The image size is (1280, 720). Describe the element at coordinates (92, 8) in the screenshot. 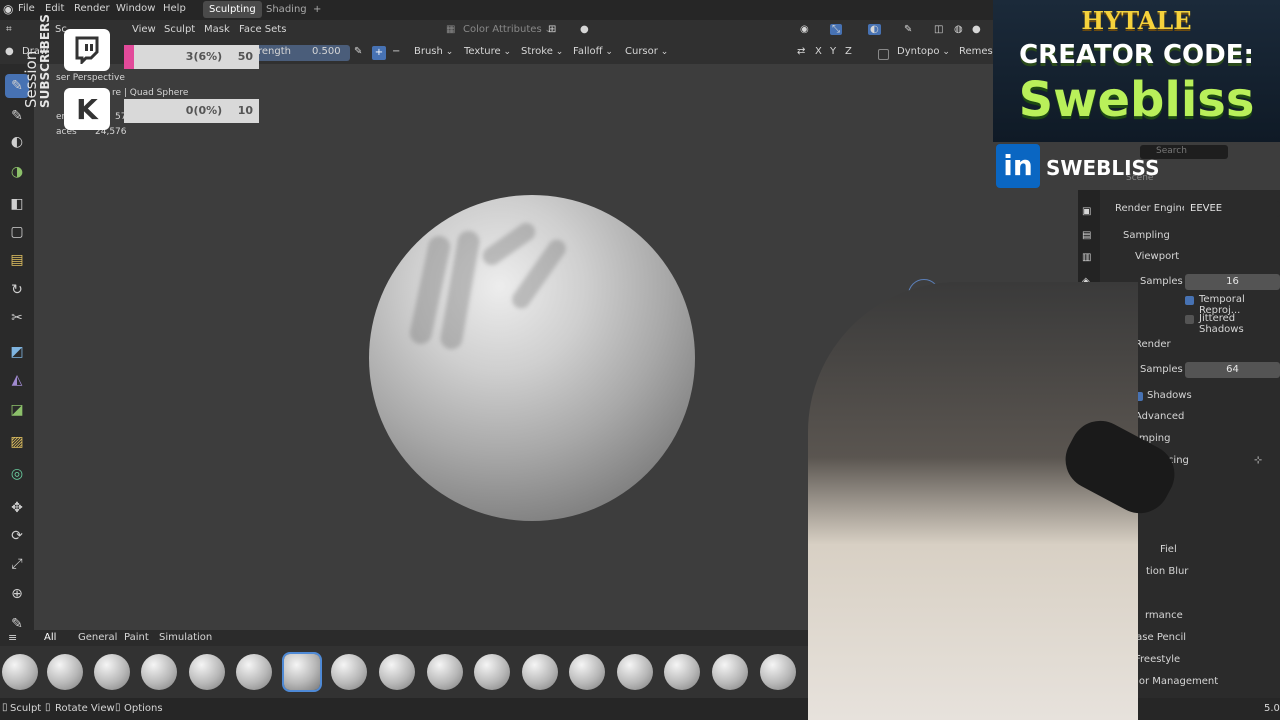

I see `menu-render: Render` at that location.